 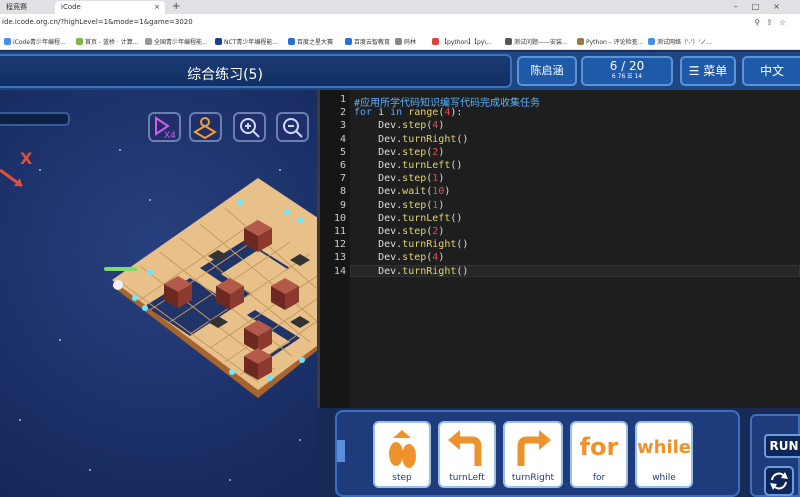 What do you see at coordinates (467, 478) in the screenshot?
I see `block-label: turnLeft` at bounding box center [467, 478].